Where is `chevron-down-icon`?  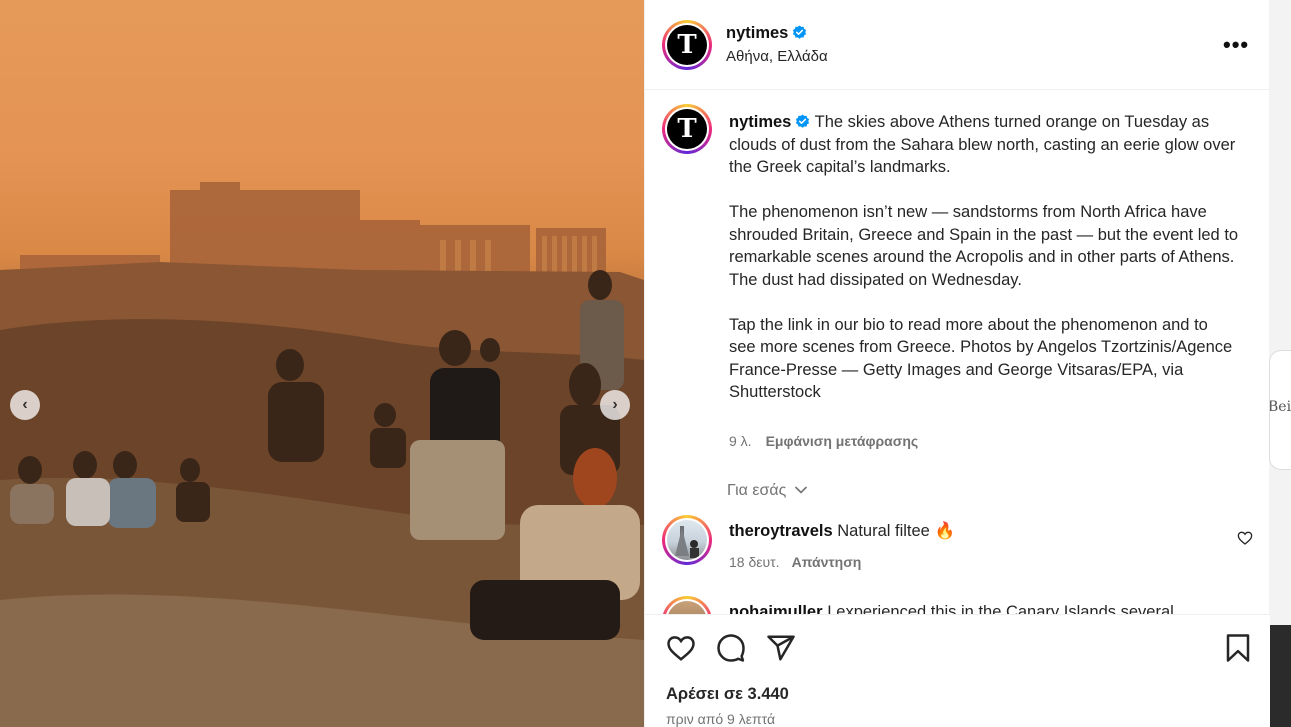 chevron-down-icon is located at coordinates (800, 490).